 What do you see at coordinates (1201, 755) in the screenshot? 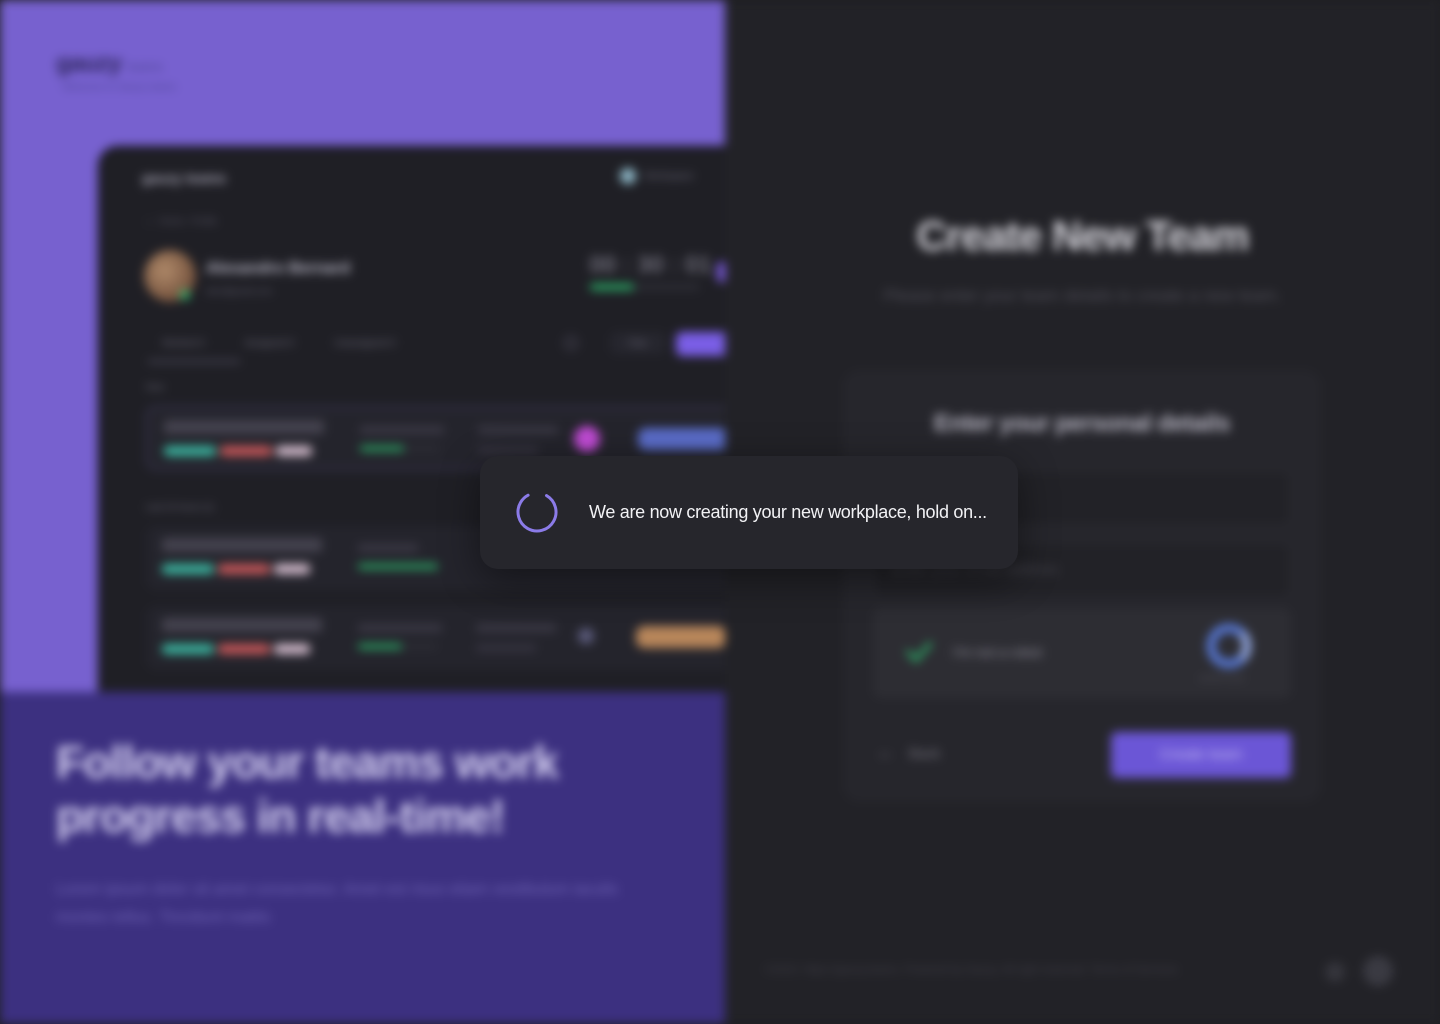
I see `create-team-button: Create team` at bounding box center [1201, 755].